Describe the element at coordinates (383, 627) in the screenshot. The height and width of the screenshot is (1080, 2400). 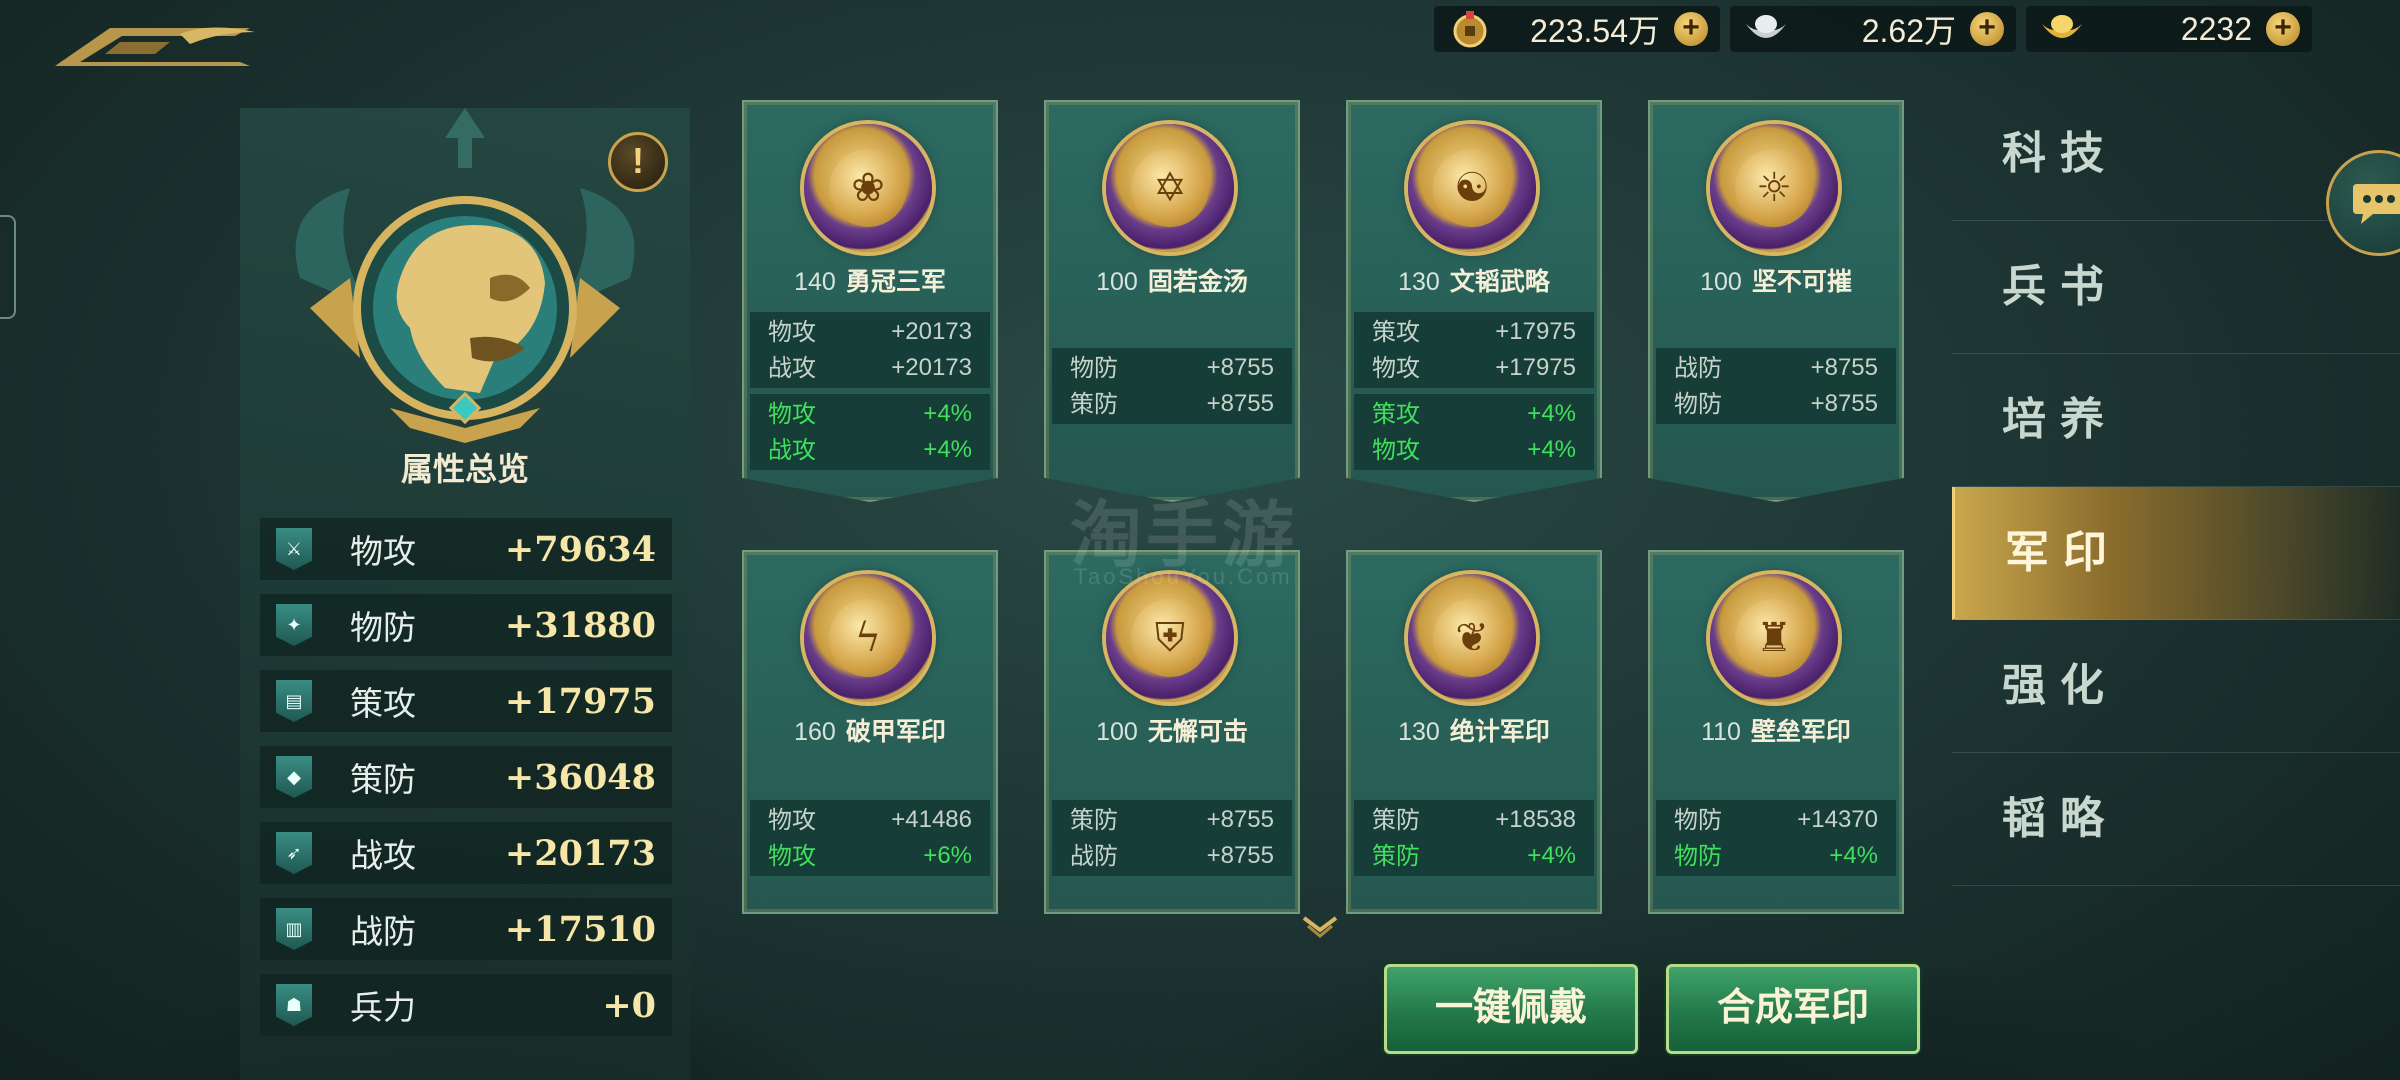
I see `stat-name: 物防` at that location.